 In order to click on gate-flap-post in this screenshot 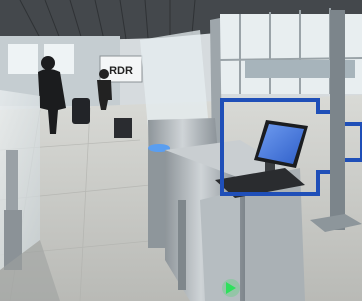, I will do `click(182, 245)`.